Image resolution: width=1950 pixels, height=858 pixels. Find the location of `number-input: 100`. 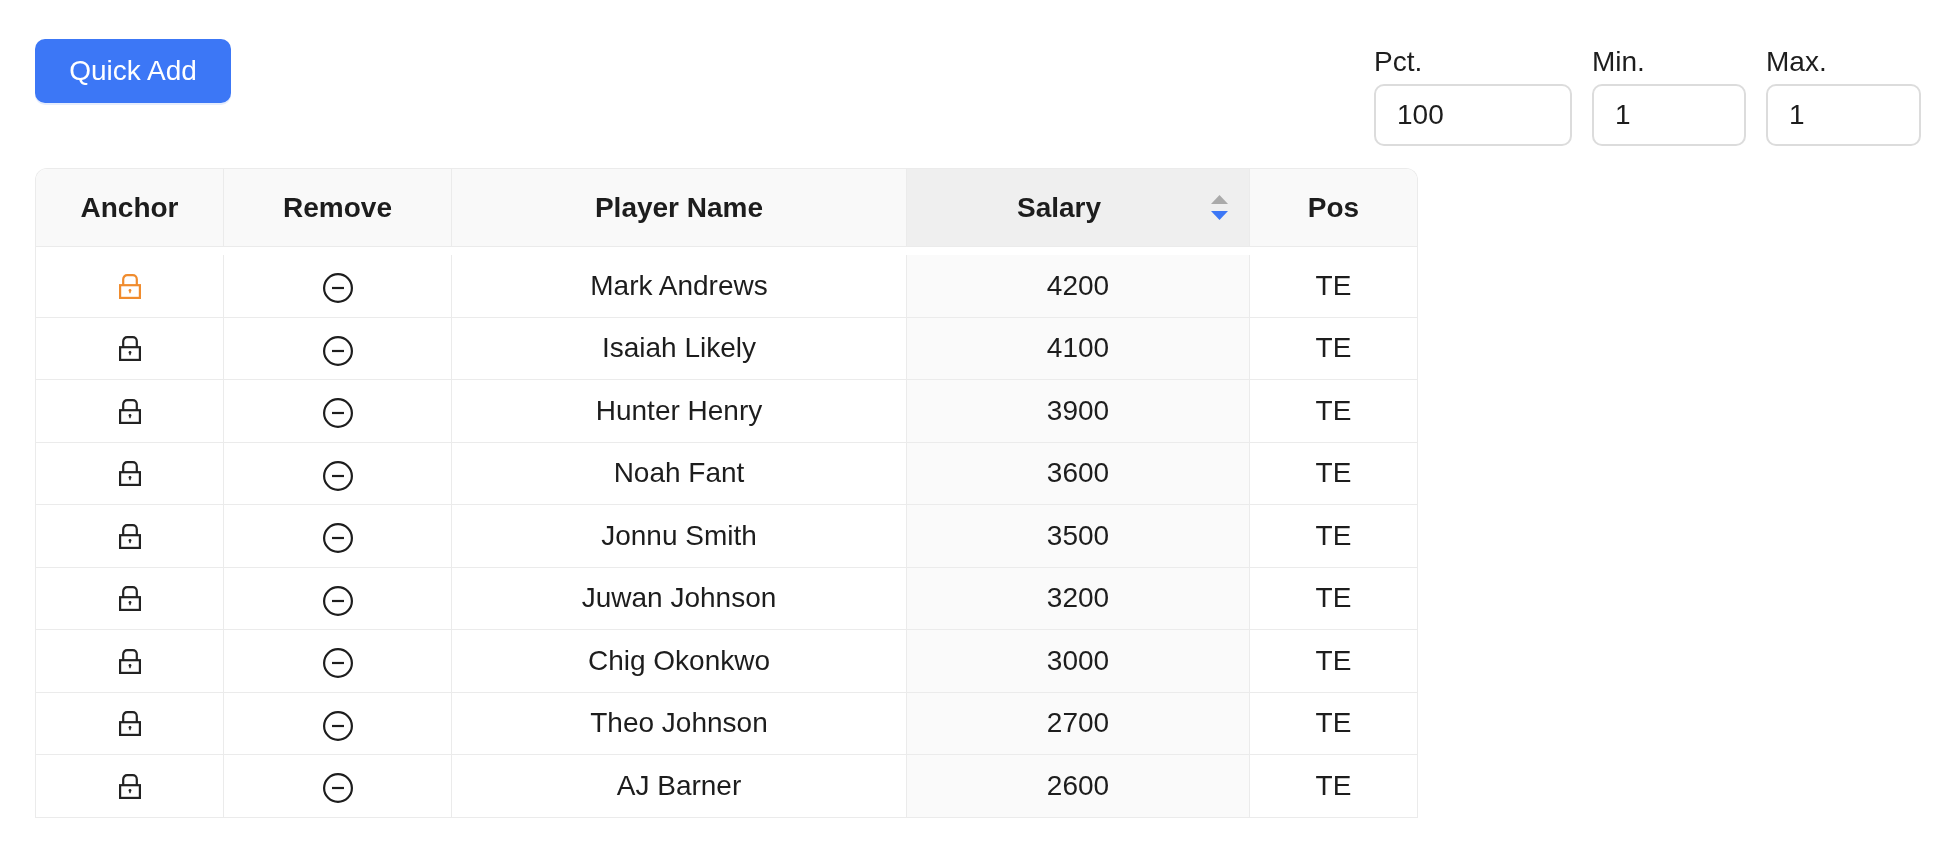

number-input: 100 is located at coordinates (1473, 115).